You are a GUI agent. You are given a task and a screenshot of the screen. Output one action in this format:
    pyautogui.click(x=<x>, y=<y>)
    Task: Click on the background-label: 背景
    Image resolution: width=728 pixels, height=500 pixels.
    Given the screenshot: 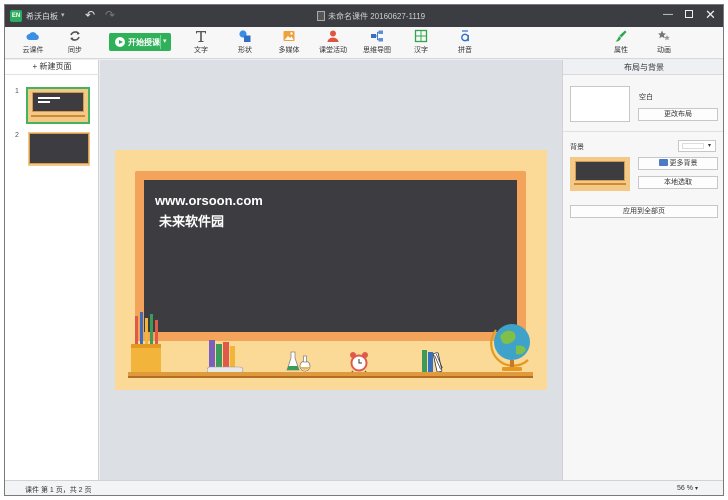 What is the action you would take?
    pyautogui.click(x=577, y=147)
    